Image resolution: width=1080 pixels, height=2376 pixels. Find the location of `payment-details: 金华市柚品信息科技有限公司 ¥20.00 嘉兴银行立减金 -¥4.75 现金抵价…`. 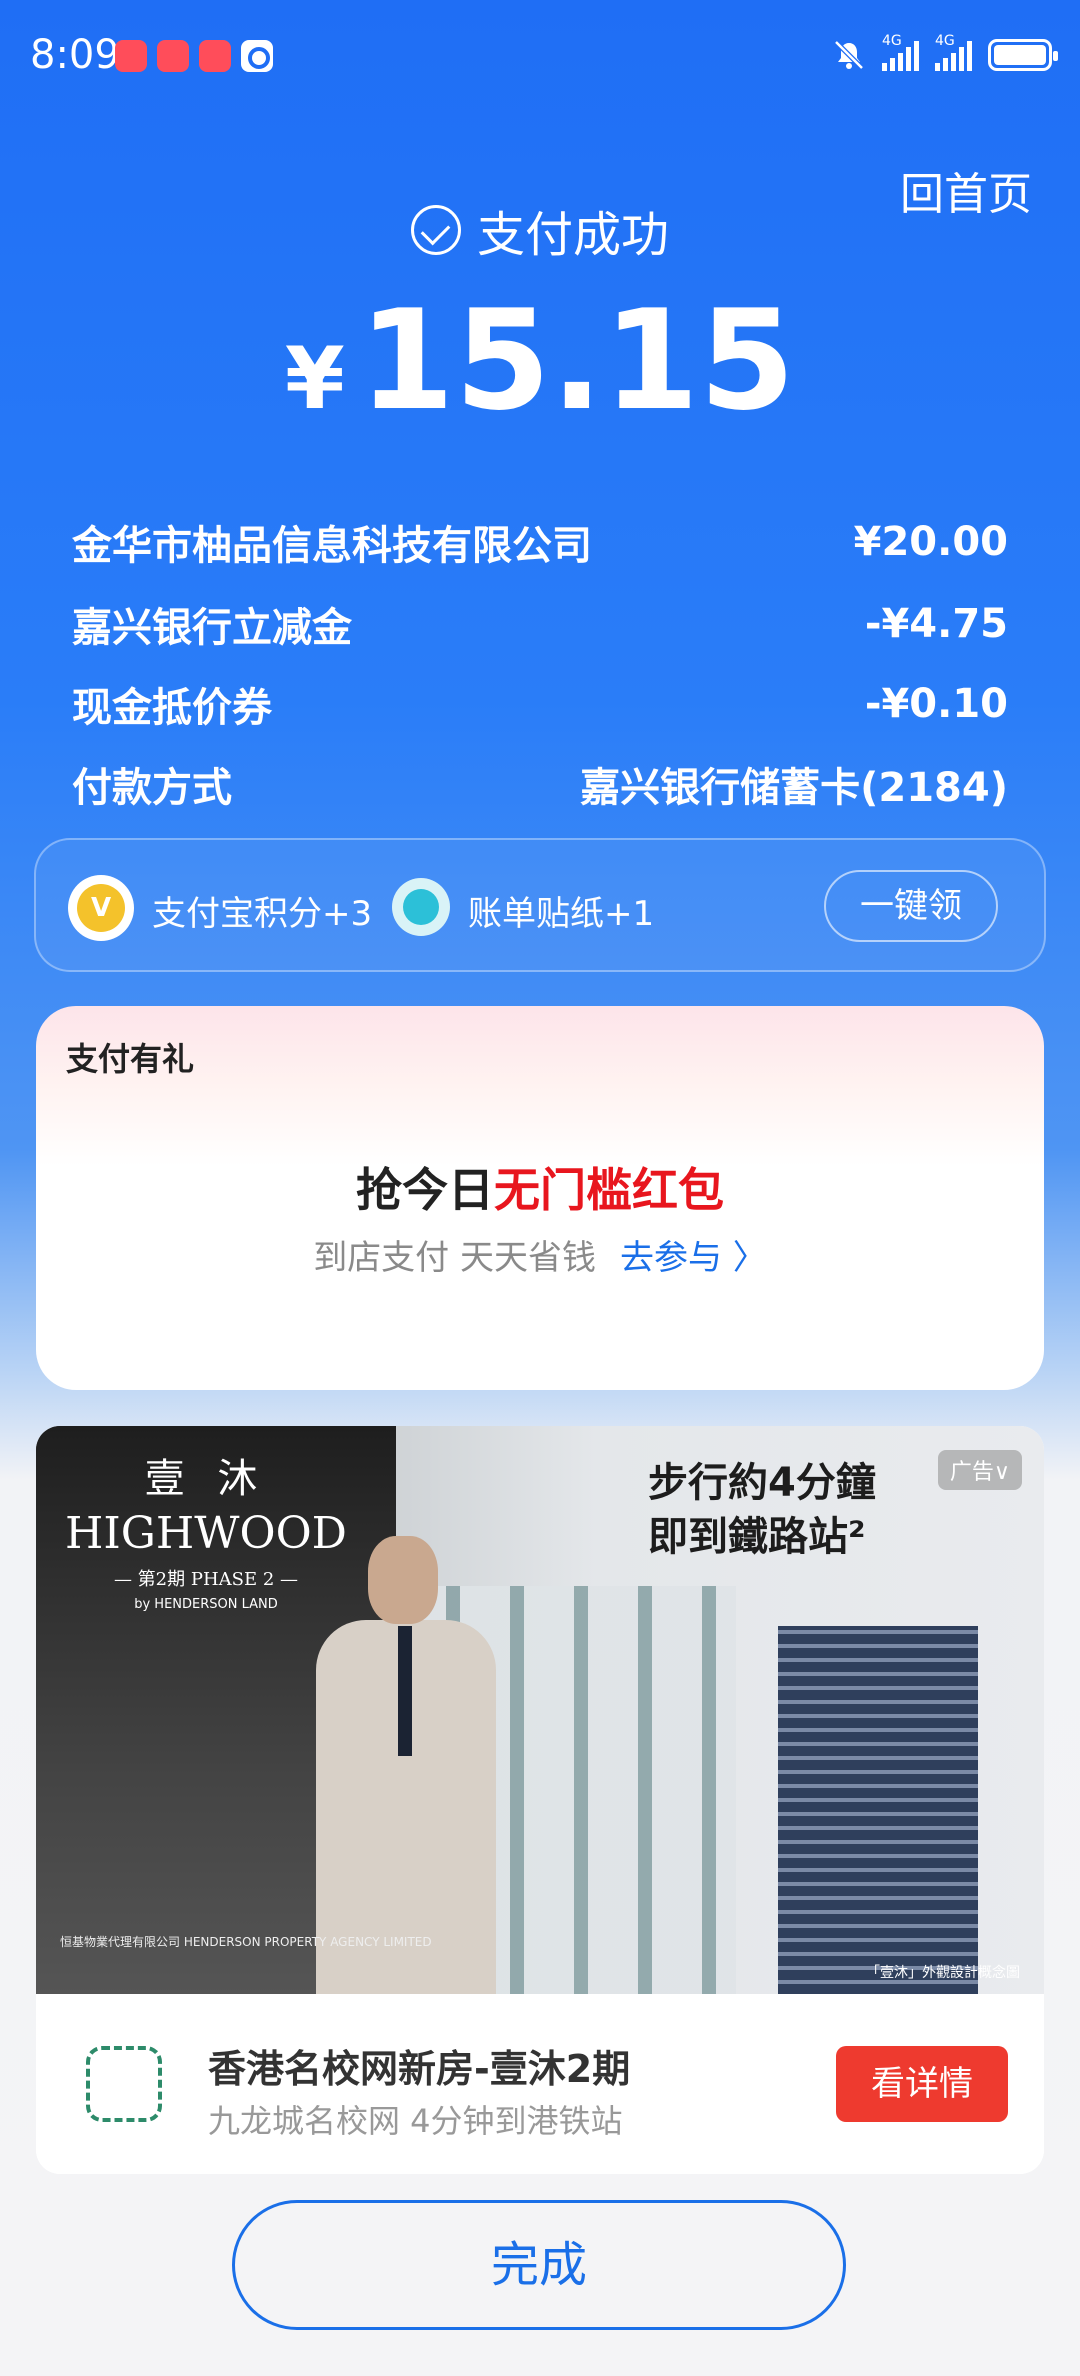

payment-details: 金华市柚品信息科技有限公司 ¥20.00 嘉兴银行立减金 -¥4.75 现金抵价… is located at coordinates (540, 662).